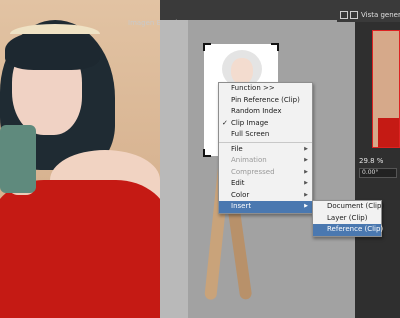  What do you see at coordinates (355, 229) in the screenshot?
I see `submenu-item-label: Reference (Clip)` at bounding box center [355, 229].